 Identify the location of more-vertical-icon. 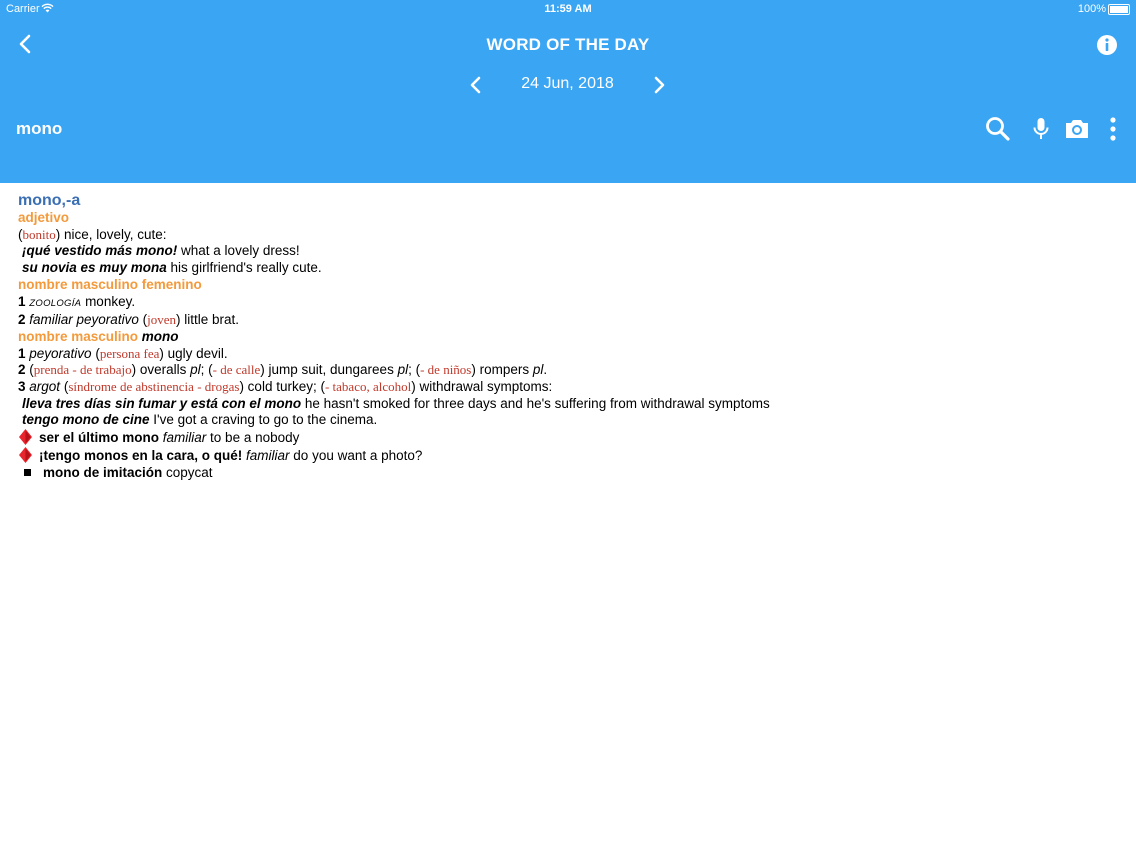
(1113, 129).